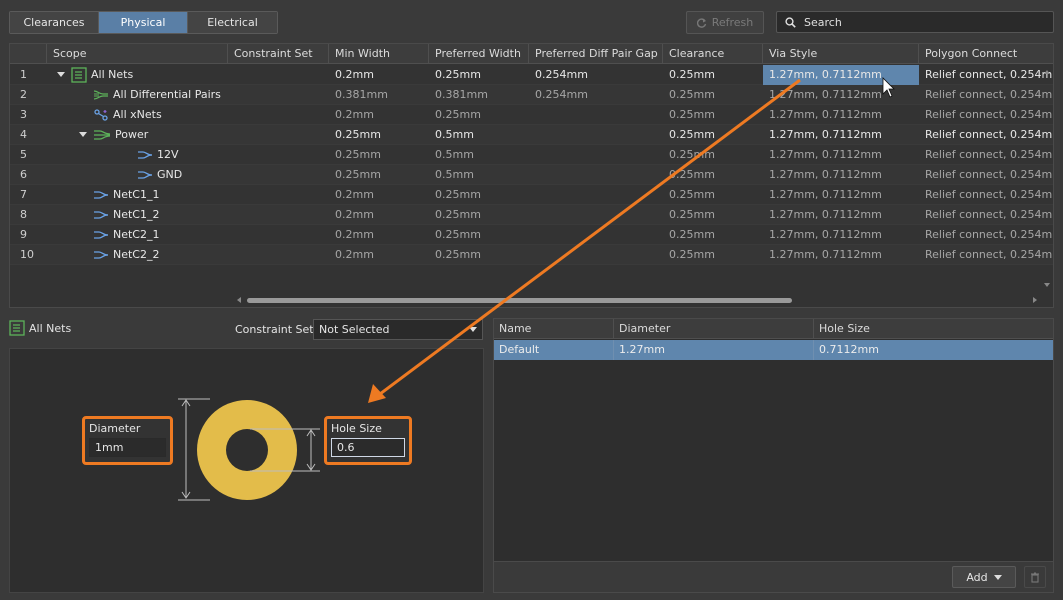 Image resolution: width=1063 pixels, height=600 pixels. Describe the element at coordinates (841, 54) in the screenshot. I see `column-header-via-style: Via Style` at that location.